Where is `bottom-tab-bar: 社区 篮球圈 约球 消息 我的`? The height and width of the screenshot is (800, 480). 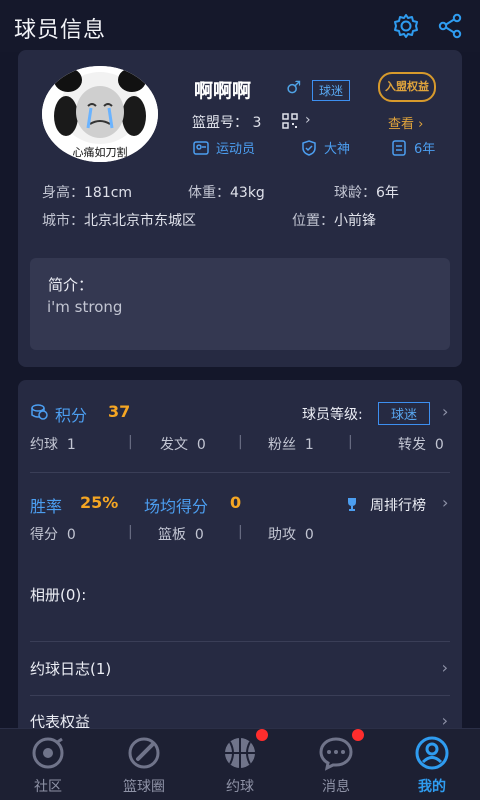
bottom-tab-bar: 社区 篮球圈 约球 消息 我的 is located at coordinates (240, 764).